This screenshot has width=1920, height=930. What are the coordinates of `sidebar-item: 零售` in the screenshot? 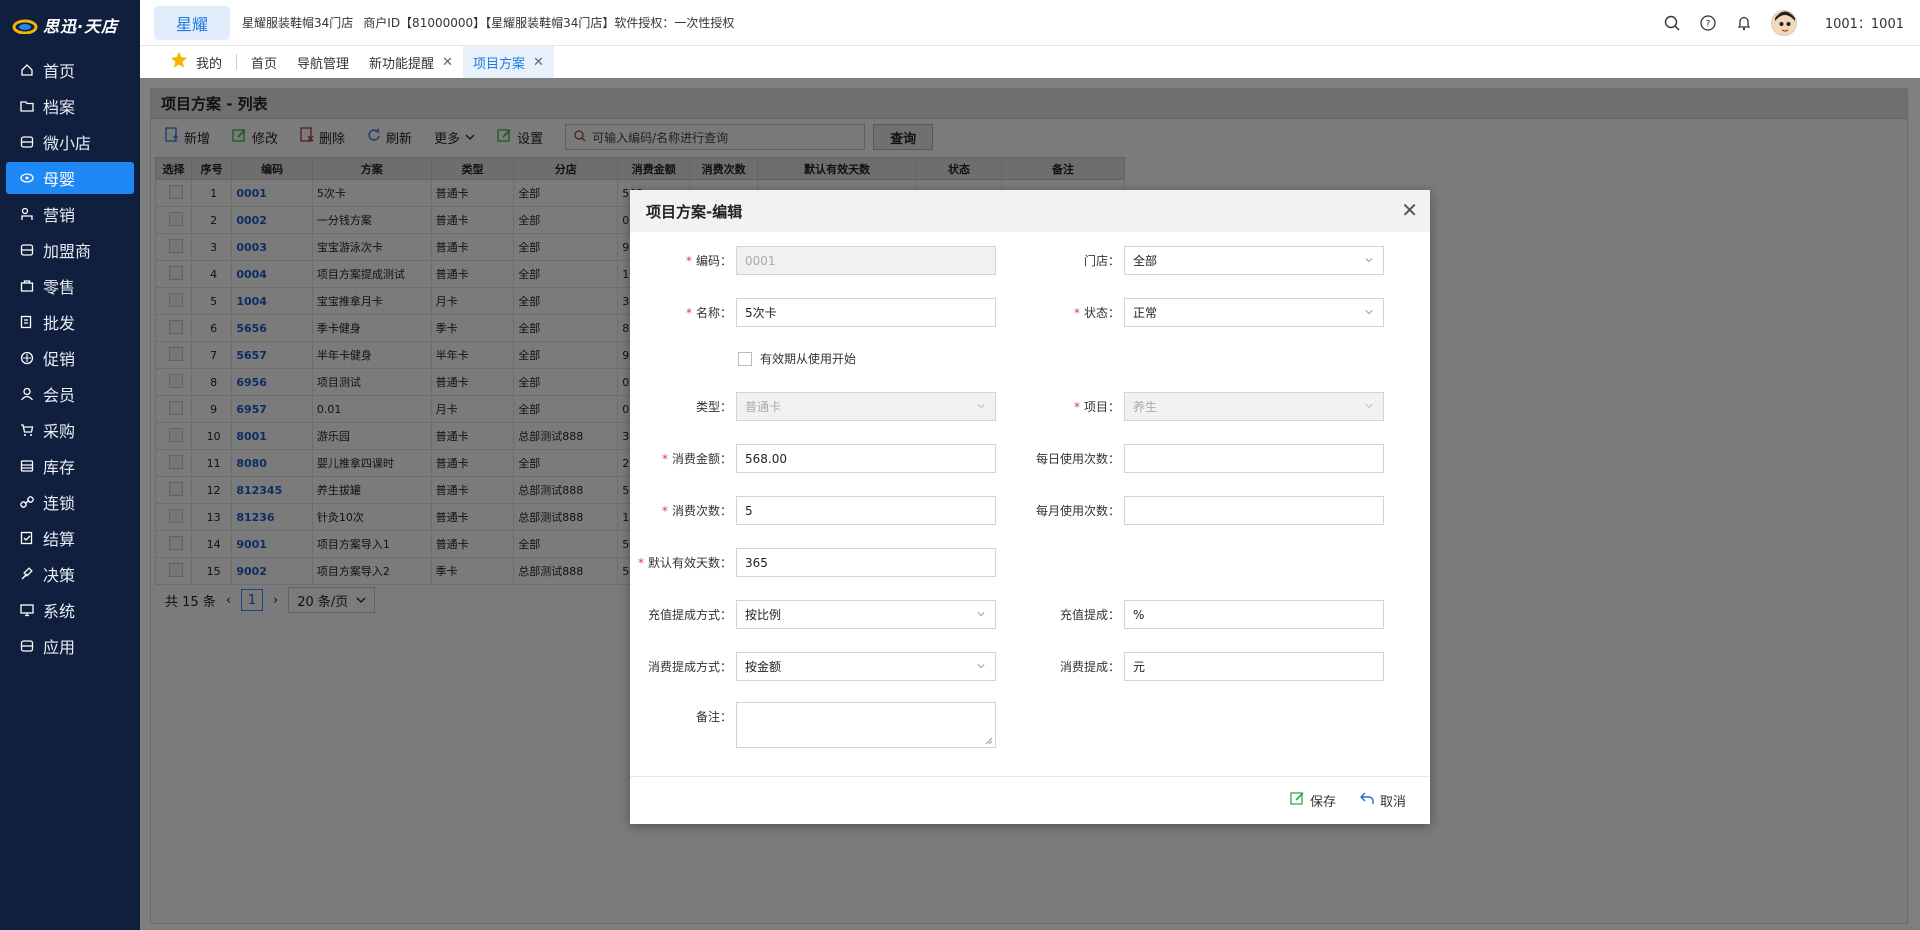 It's located at (70, 286).